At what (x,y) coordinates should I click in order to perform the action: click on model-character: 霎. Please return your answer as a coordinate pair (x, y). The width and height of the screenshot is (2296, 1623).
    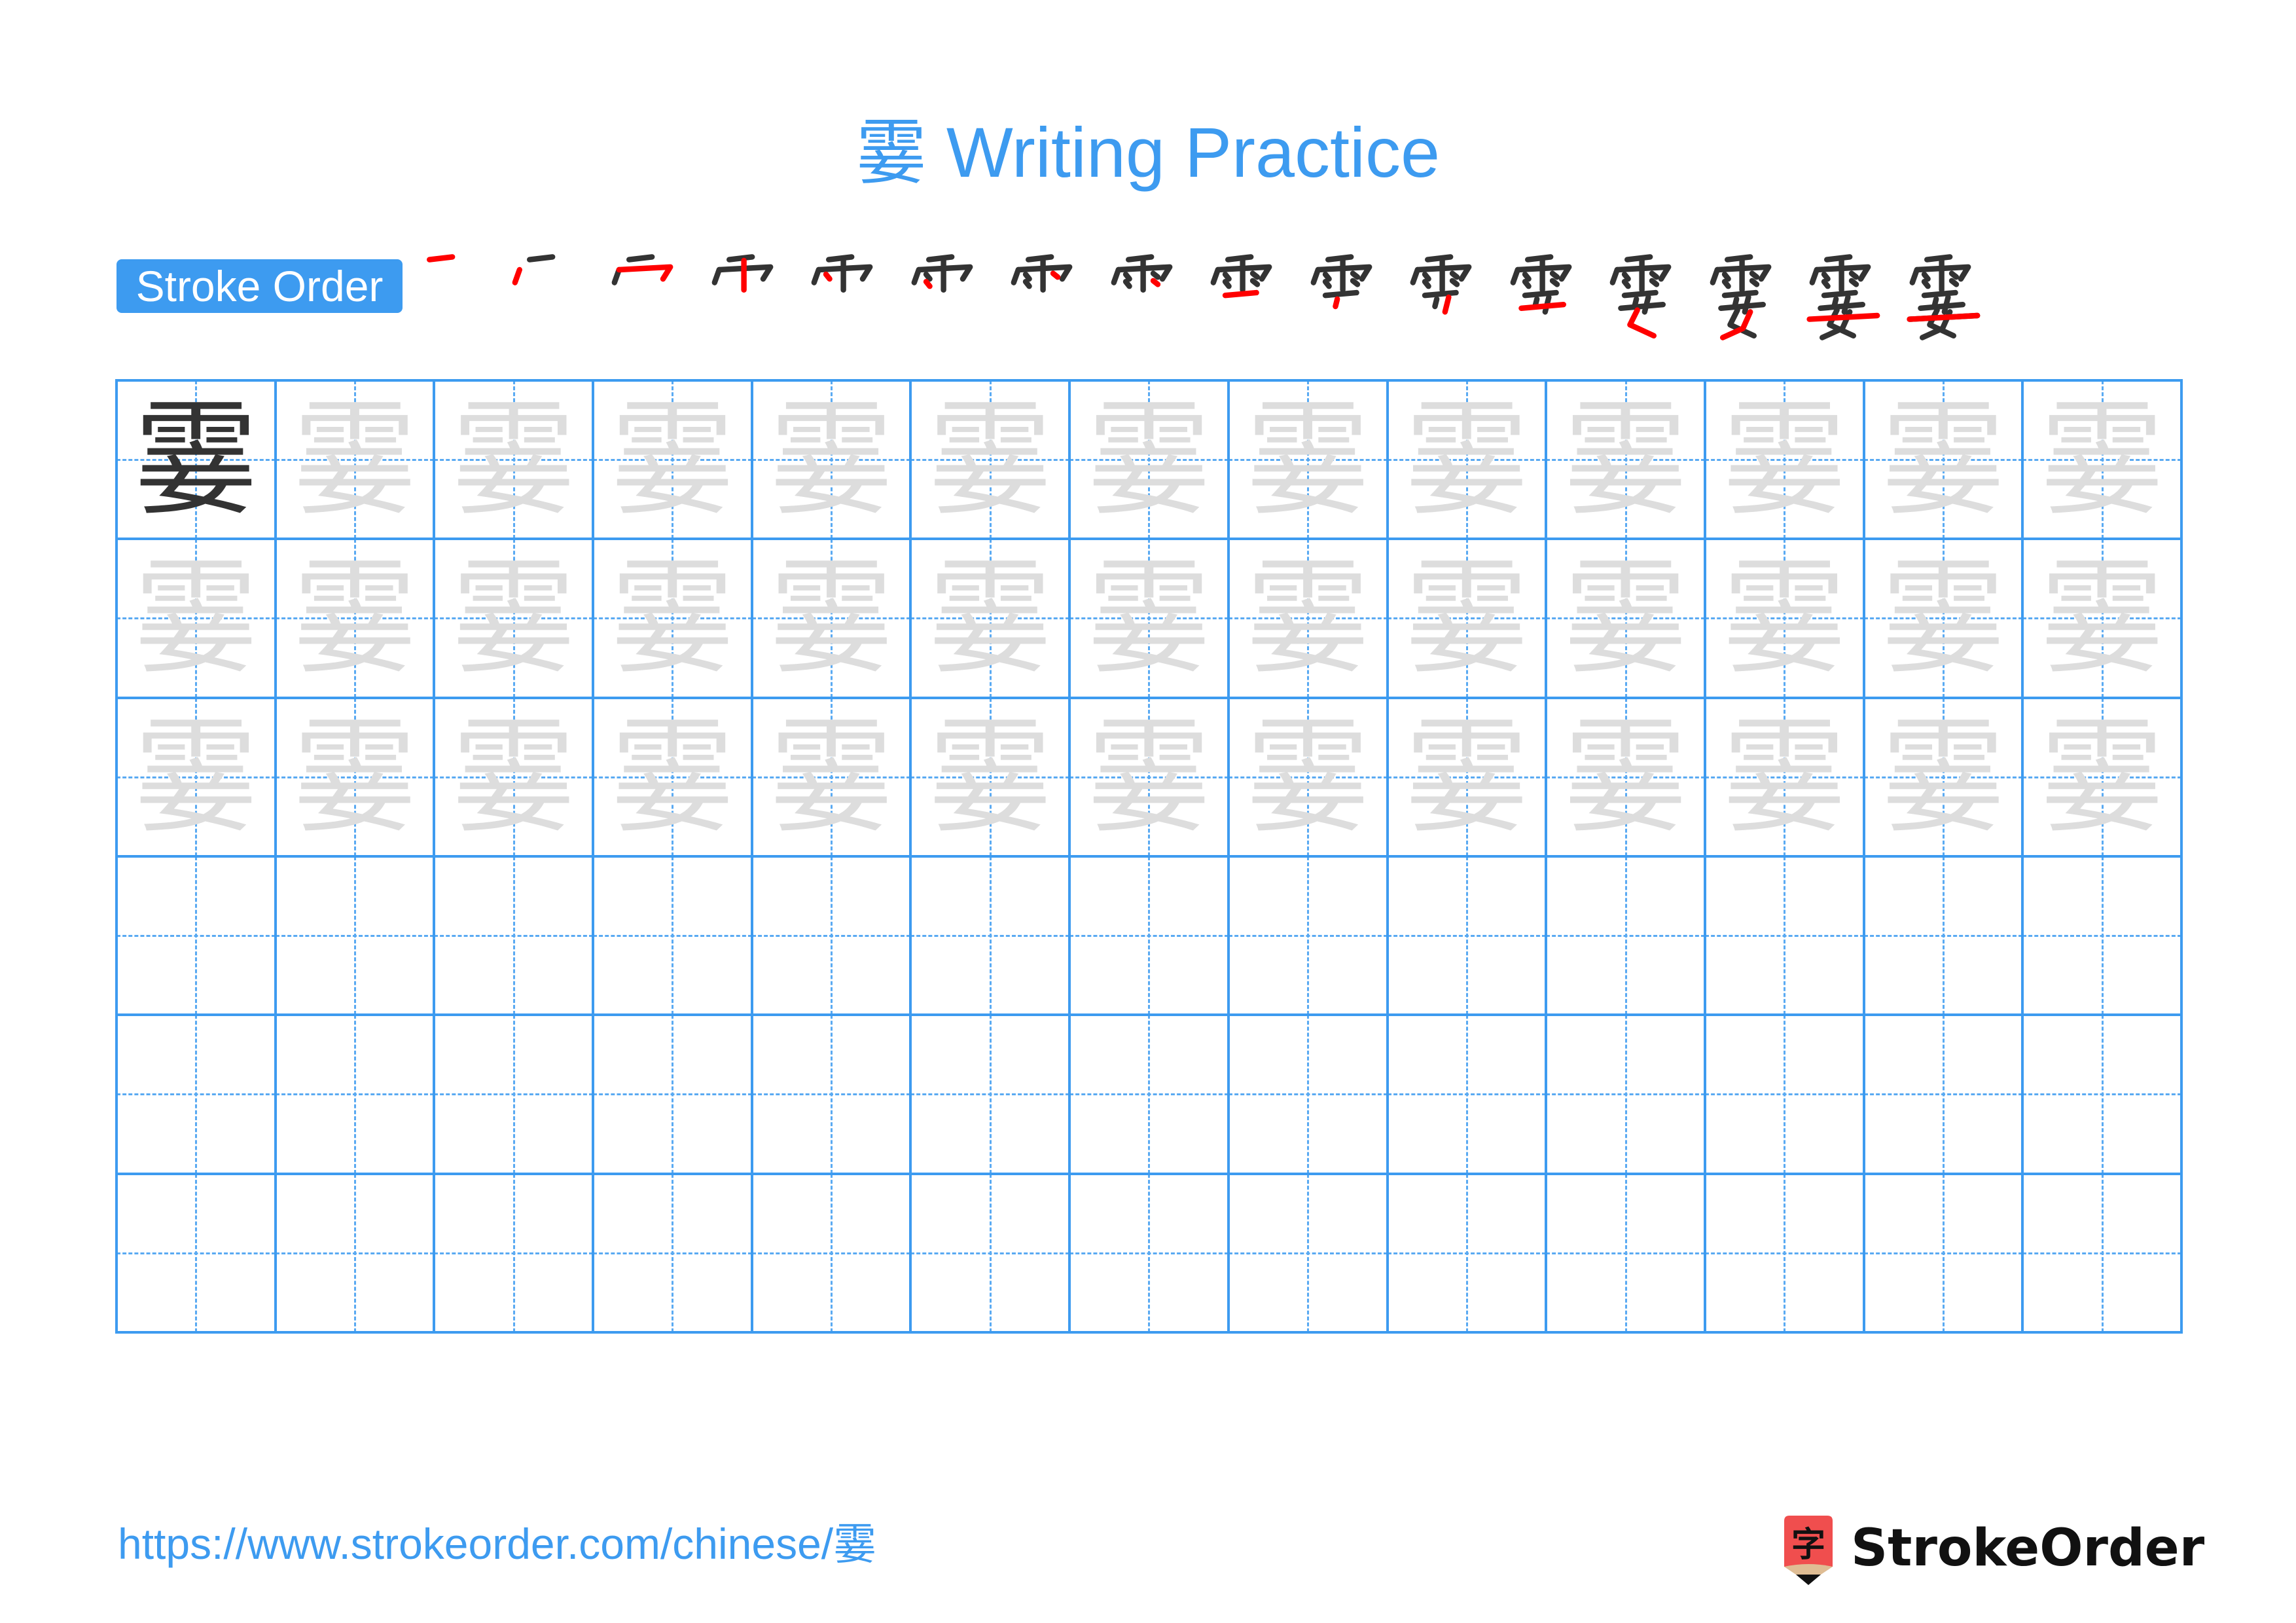
    Looking at the image, I should click on (196, 459).